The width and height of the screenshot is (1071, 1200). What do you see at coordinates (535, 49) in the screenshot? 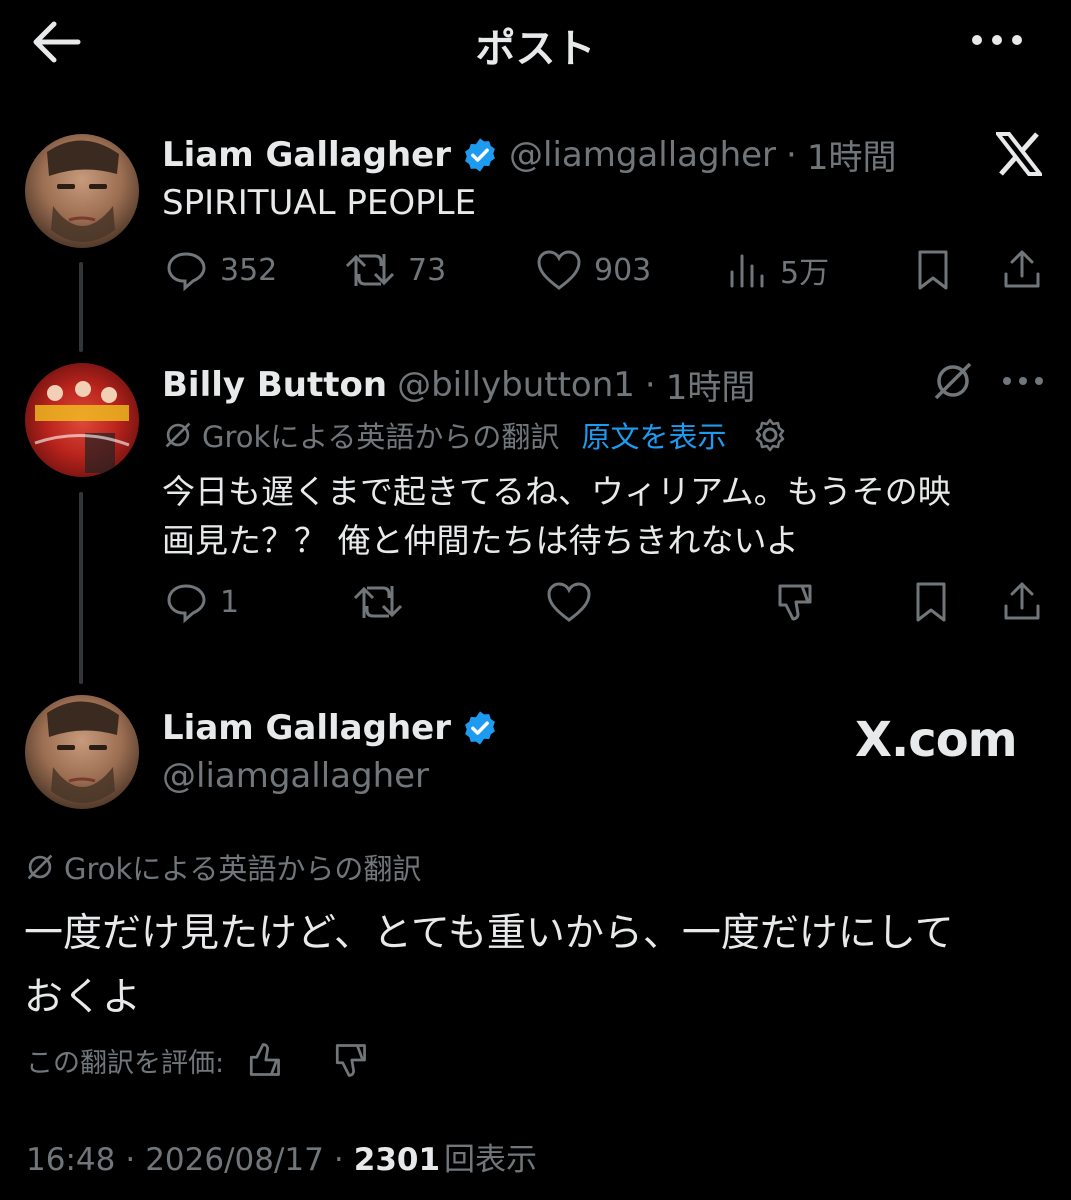
I see `page-title: ポスト` at bounding box center [535, 49].